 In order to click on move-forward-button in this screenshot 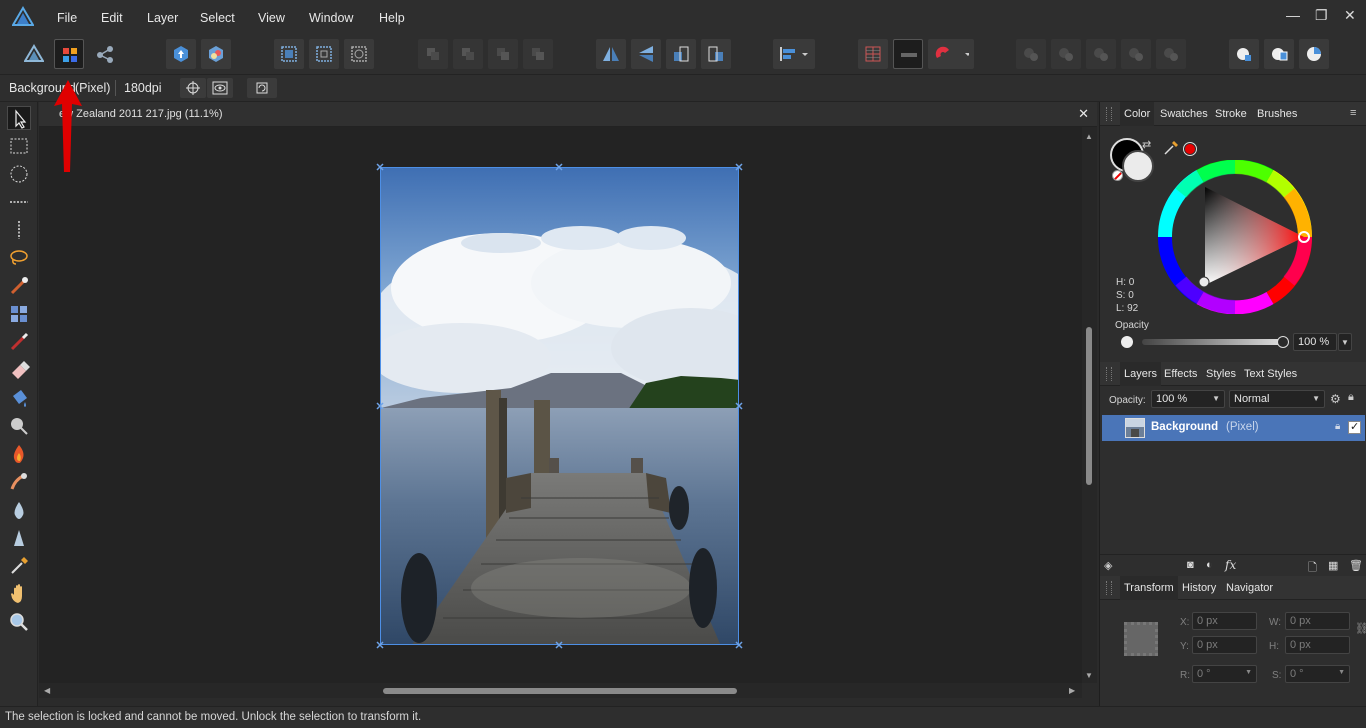, I will do `click(503, 54)`.